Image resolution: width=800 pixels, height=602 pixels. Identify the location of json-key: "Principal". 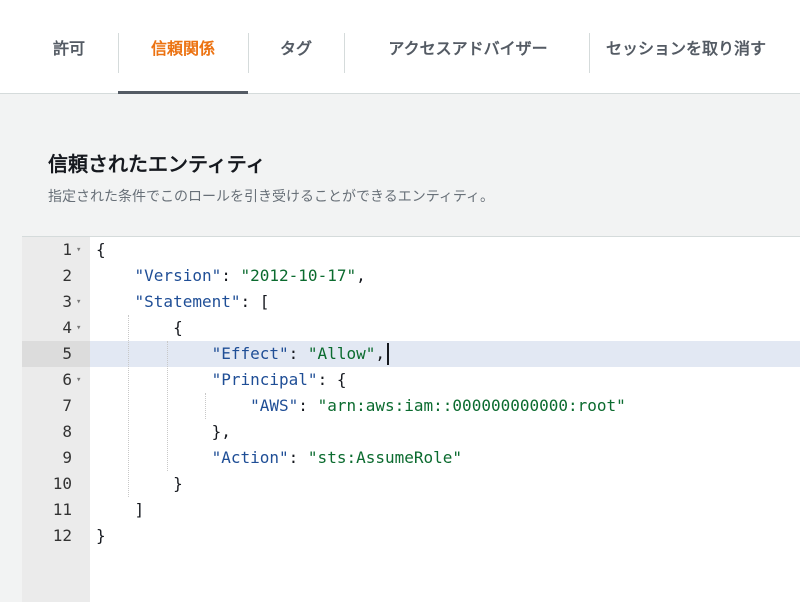
(264, 379).